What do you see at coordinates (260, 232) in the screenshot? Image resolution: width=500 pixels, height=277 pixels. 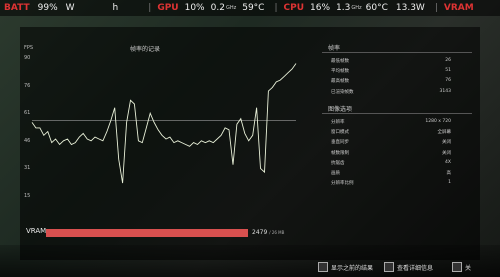 I see `vram-number: 2479` at bounding box center [260, 232].